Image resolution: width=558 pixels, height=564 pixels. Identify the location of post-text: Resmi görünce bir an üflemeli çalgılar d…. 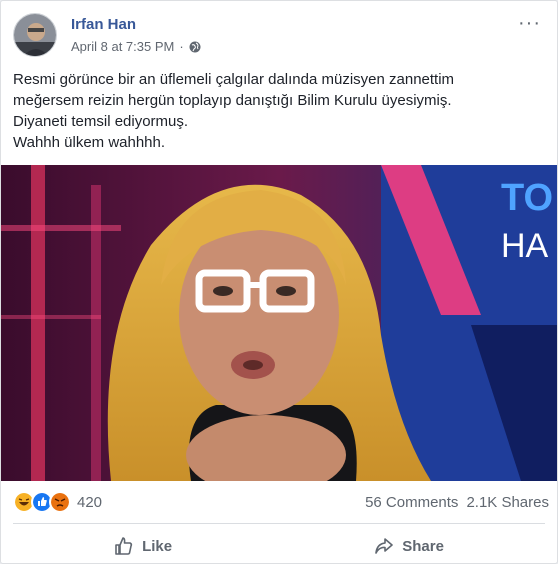
(278, 111).